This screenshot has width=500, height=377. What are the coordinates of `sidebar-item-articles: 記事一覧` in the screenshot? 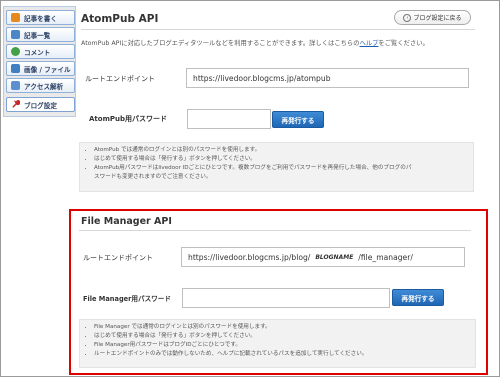 It's located at (40, 34).